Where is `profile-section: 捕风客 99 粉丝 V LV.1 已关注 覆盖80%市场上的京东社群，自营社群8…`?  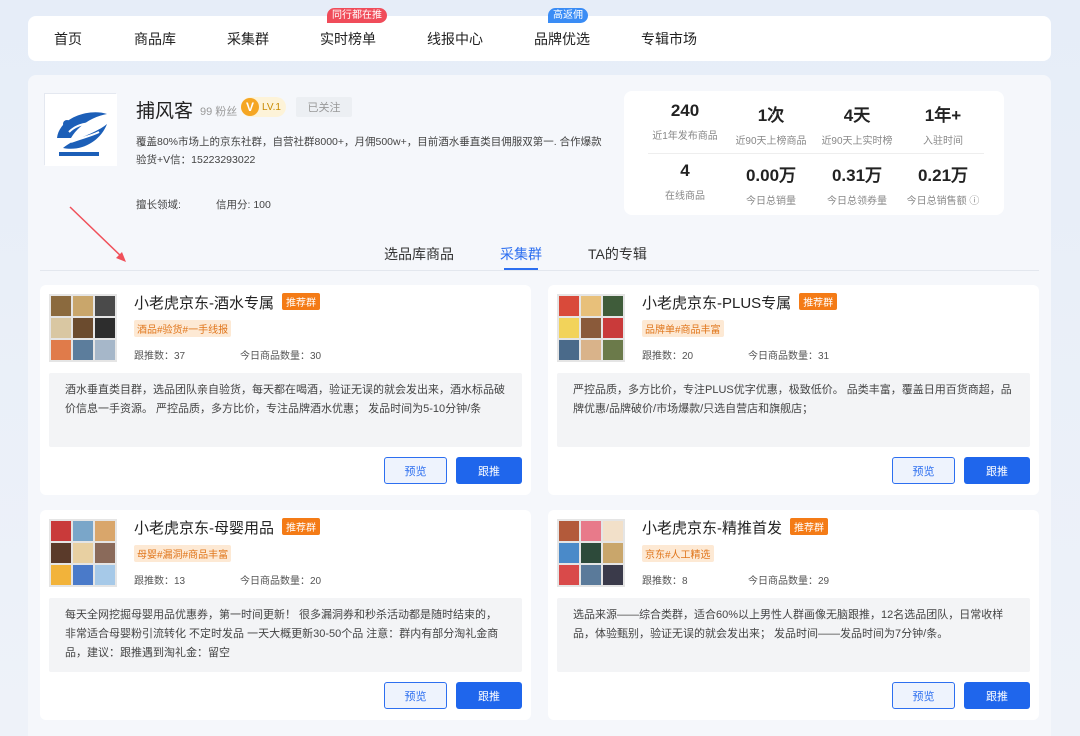 profile-section: 捕风客 99 粉丝 V LV.1 已关注 覆盖80%市场上的京东社群，自营社群8… is located at coordinates (331, 158).